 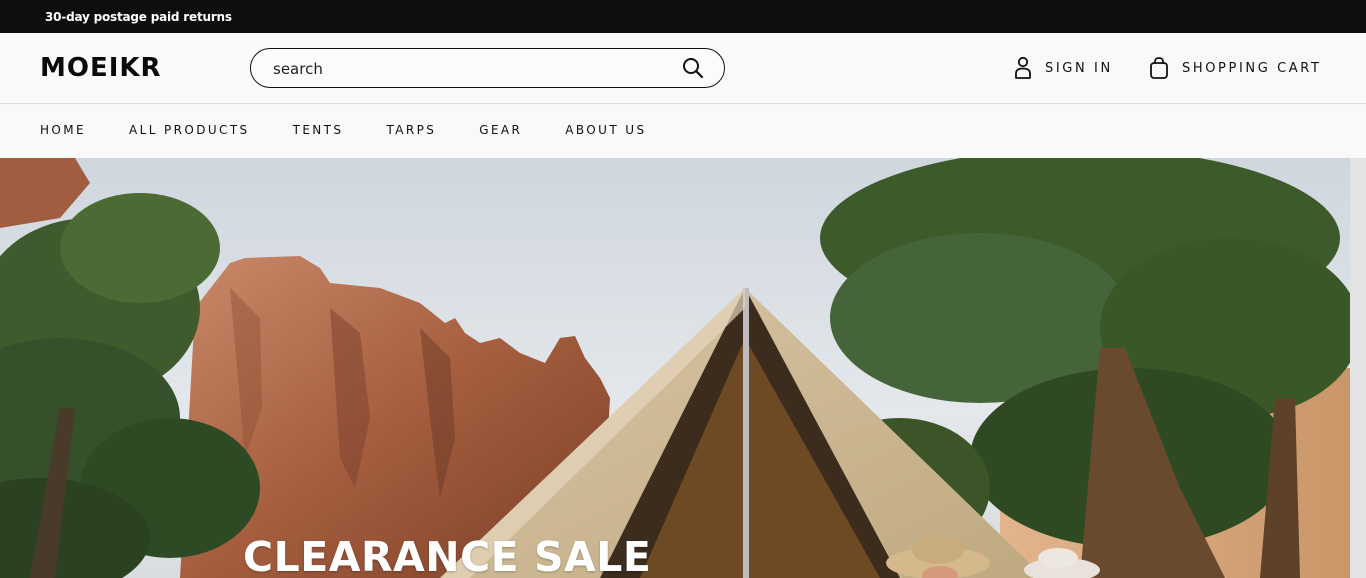 What do you see at coordinates (189, 130) in the screenshot?
I see `nav-item-all-products: ALL PRODUCTS` at bounding box center [189, 130].